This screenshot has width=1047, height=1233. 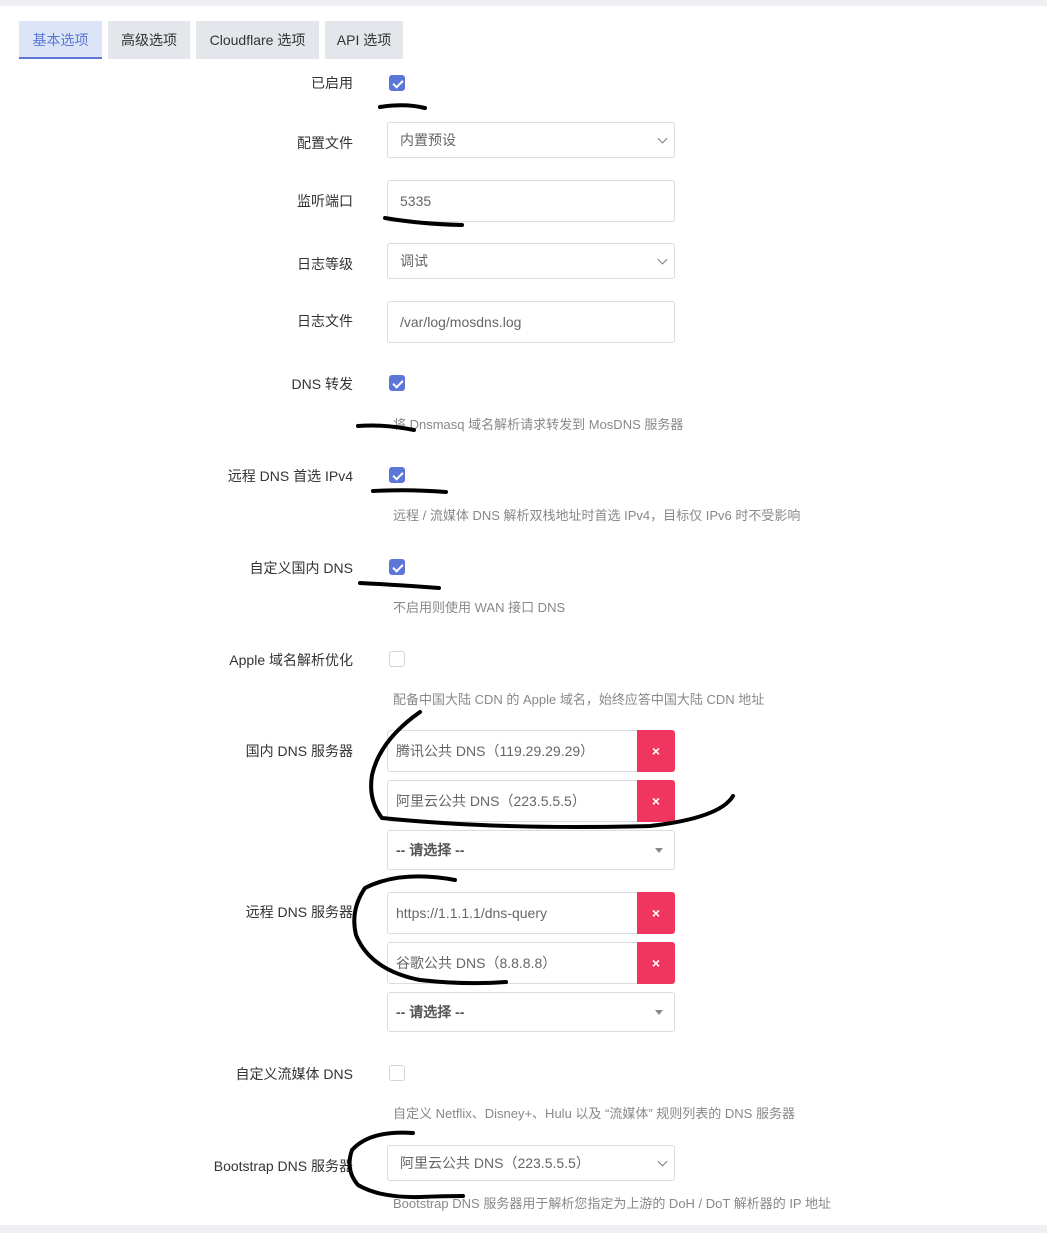 I want to click on log-file-value: /var/log/mosdns.log, so click(x=461, y=322).